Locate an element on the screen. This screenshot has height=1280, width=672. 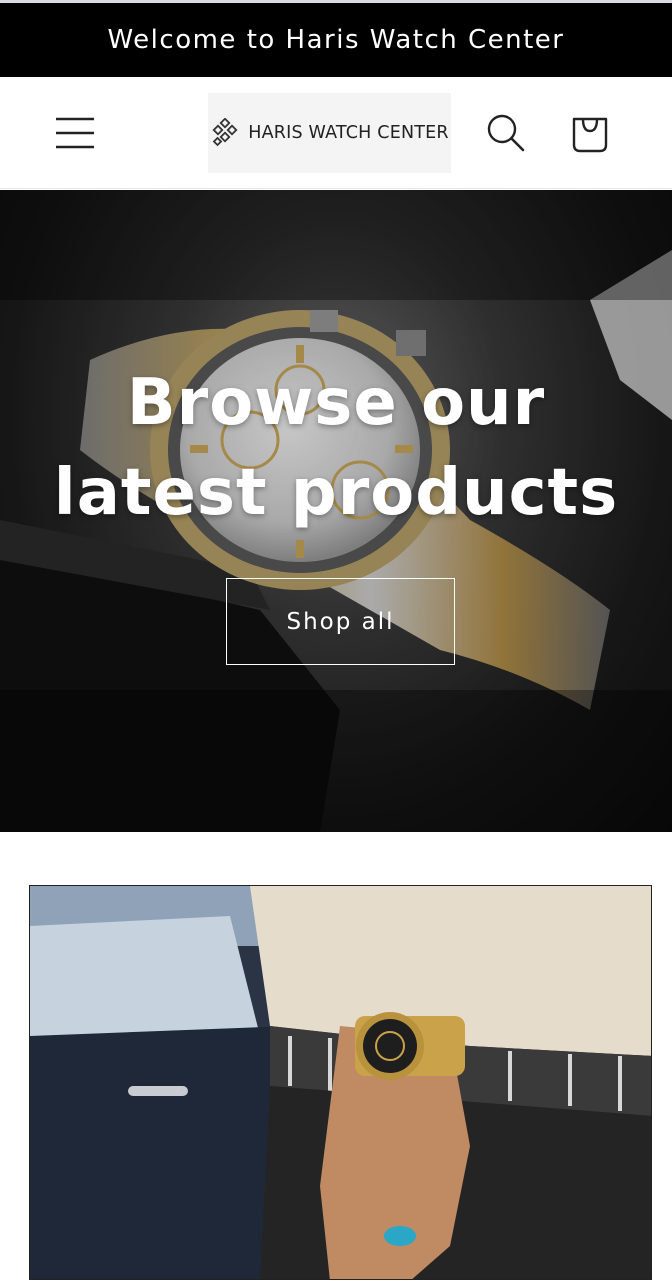
announcement-text: Welcome to Haris Watch Center is located at coordinates (336, 40).